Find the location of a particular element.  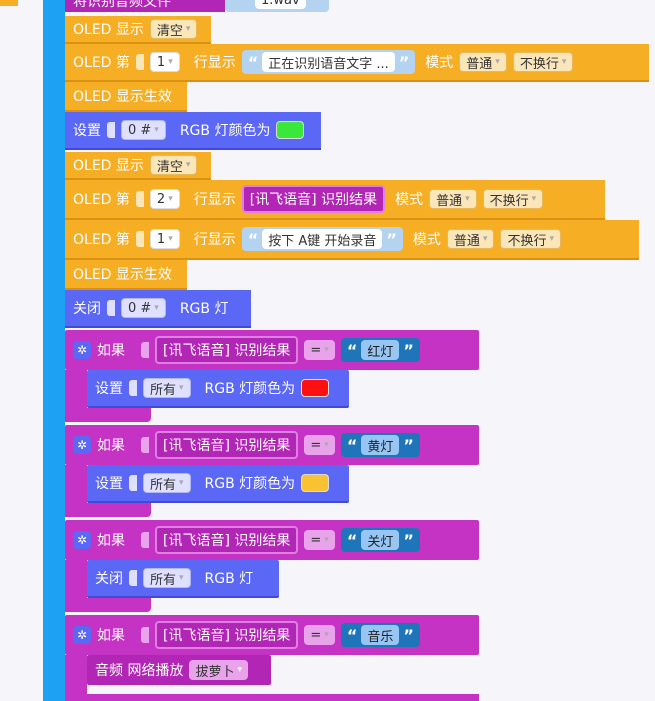

main-stack-spine is located at coordinates (54, 350).